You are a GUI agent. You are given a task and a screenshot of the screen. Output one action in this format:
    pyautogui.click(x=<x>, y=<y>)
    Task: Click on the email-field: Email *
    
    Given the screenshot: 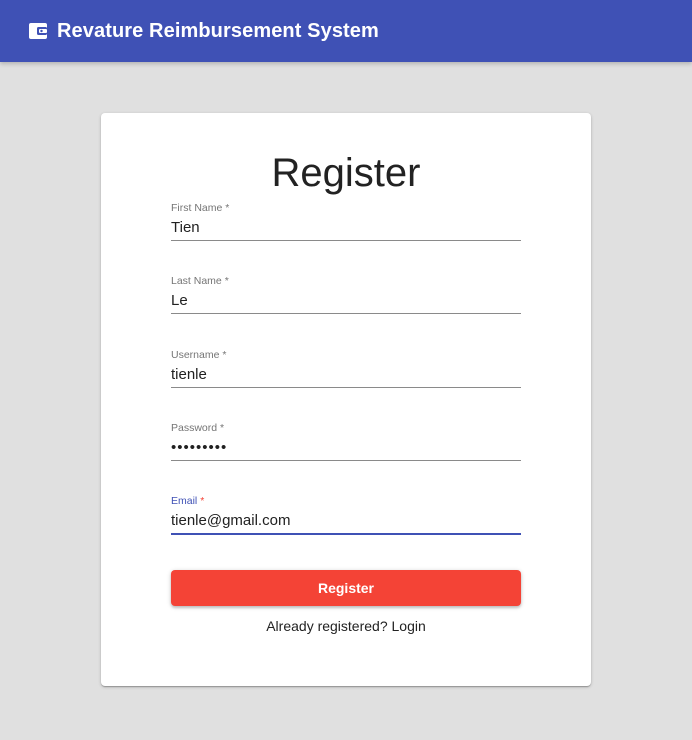 What is the action you would take?
    pyautogui.click(x=346, y=518)
    